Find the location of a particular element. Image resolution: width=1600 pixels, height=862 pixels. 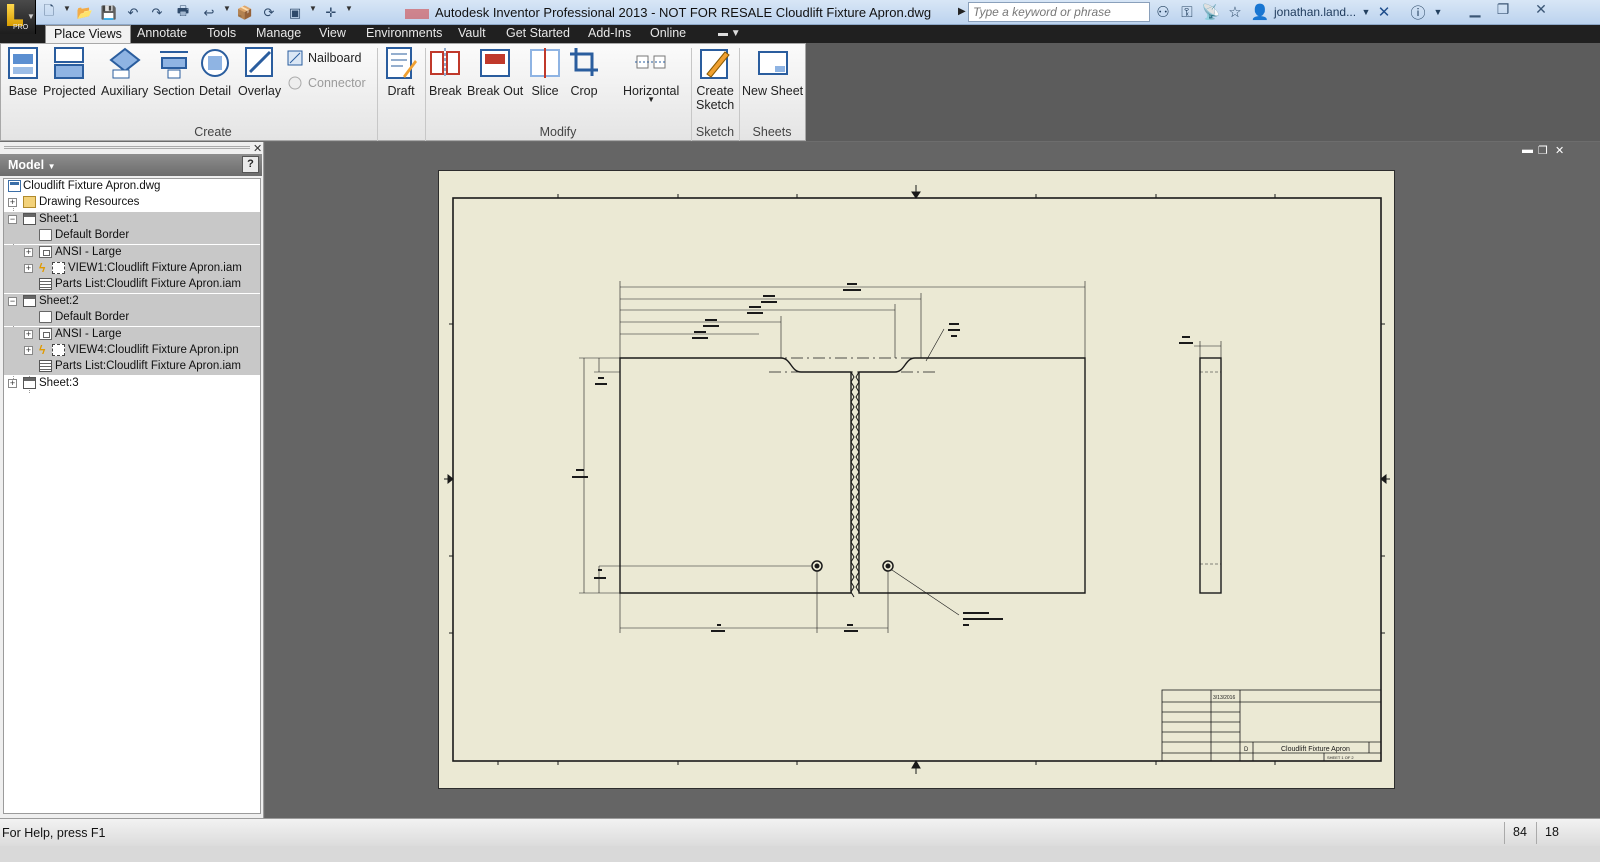

tree-node-view4: + ϟ VIEW4:Cloudlift Fixture Apron.ipn is located at coordinates (132, 351).